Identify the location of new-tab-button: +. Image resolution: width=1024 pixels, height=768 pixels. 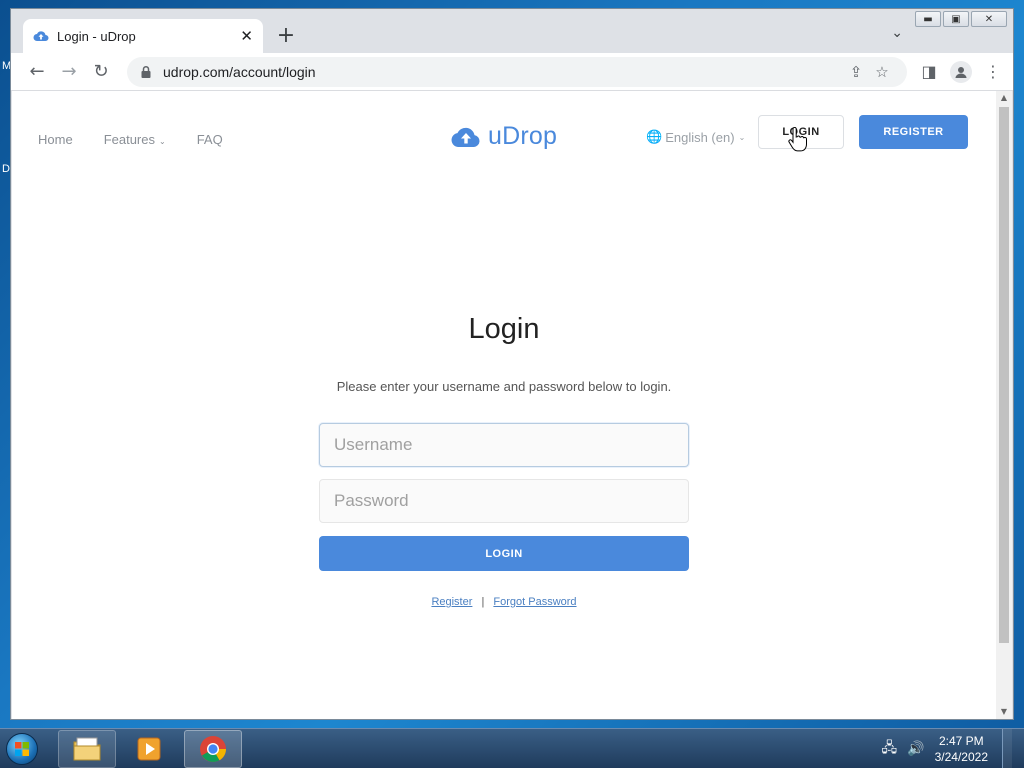
(286, 36).